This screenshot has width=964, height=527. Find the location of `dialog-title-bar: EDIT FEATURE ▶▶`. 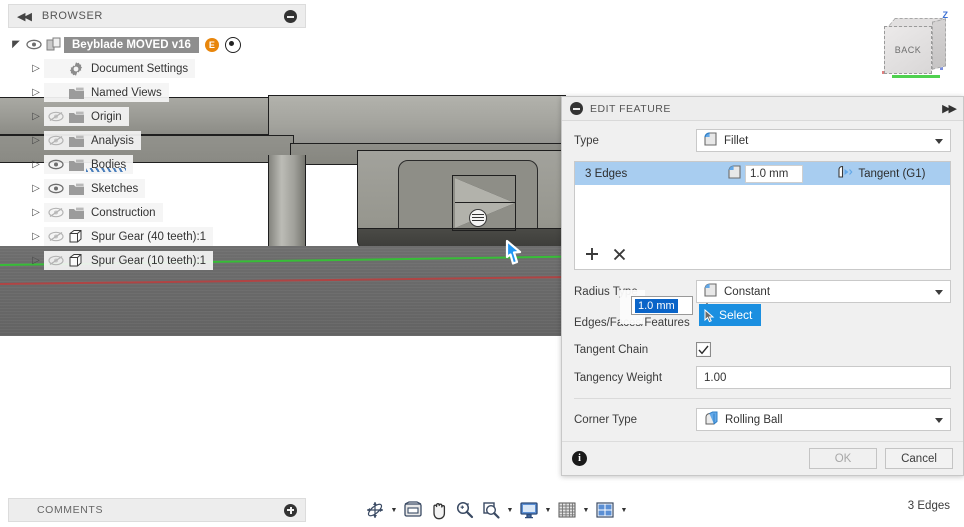

dialog-title-bar: EDIT FEATURE ▶▶ is located at coordinates (762, 109).